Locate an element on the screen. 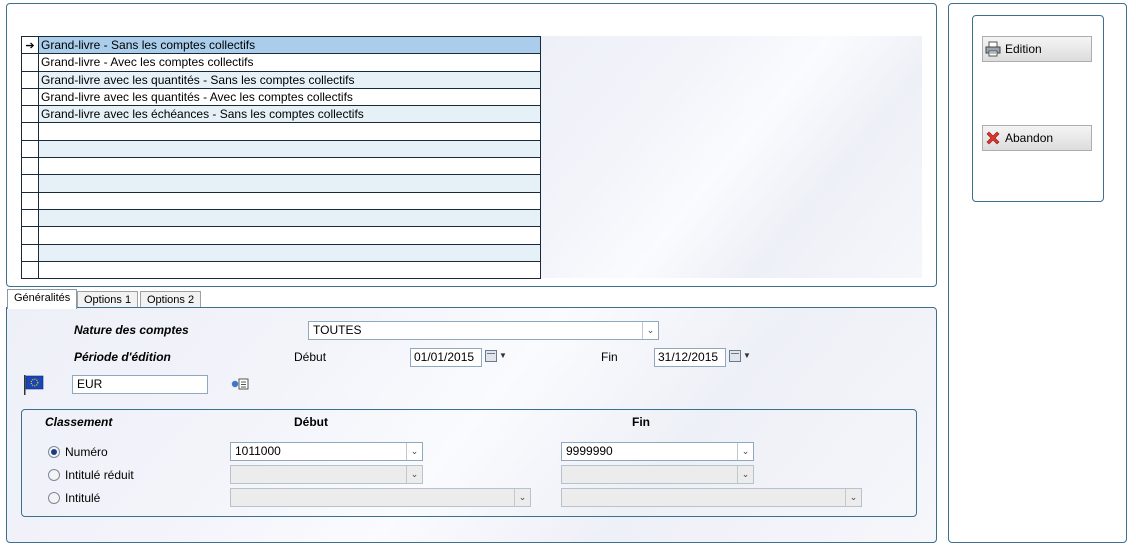 Image resolution: width=1136 pixels, height=548 pixels. radio-intitule-reduit is located at coordinates (54, 475).